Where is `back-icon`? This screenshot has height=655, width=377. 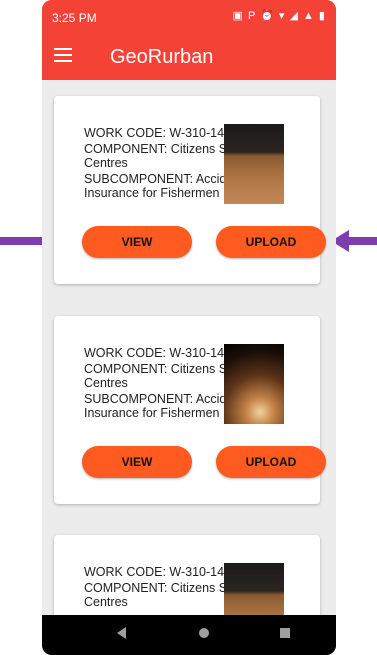 back-icon is located at coordinates (121, 633).